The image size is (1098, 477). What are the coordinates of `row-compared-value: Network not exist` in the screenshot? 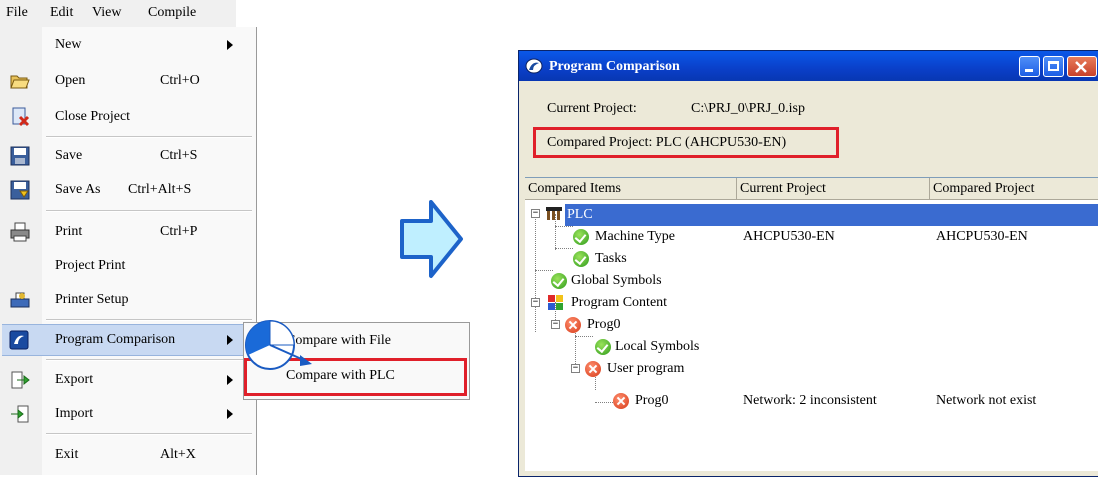 It's located at (986, 400).